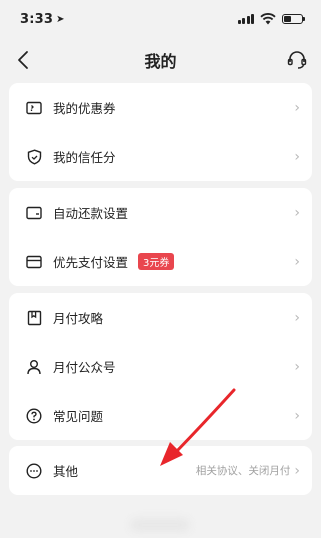 The height and width of the screenshot is (538, 321). Describe the element at coordinates (160, 107) in the screenshot. I see `menu-item-coupons: 我的优惠券 ›` at that location.